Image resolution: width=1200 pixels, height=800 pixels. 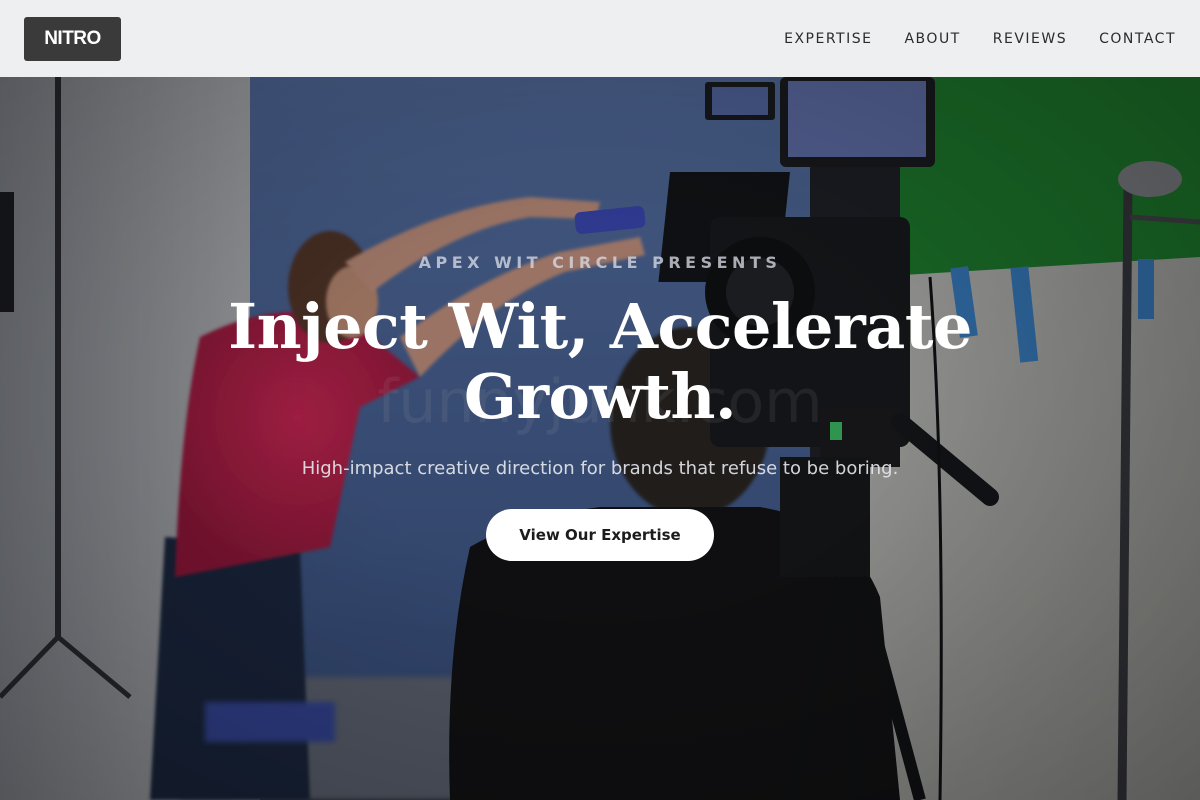 I want to click on hero-headline: Inject Wit, Accelerate Growth., so click(x=600, y=361).